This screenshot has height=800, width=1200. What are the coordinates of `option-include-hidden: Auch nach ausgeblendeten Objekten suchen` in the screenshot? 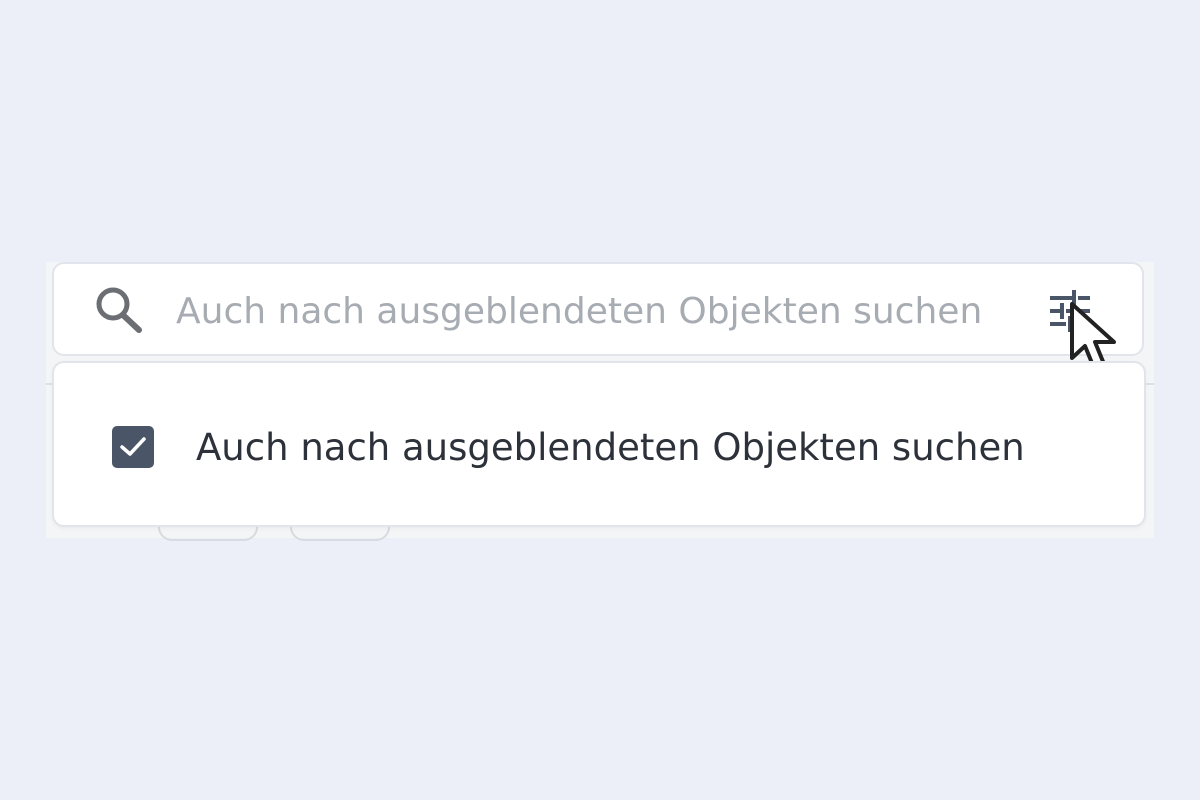 It's located at (592, 447).